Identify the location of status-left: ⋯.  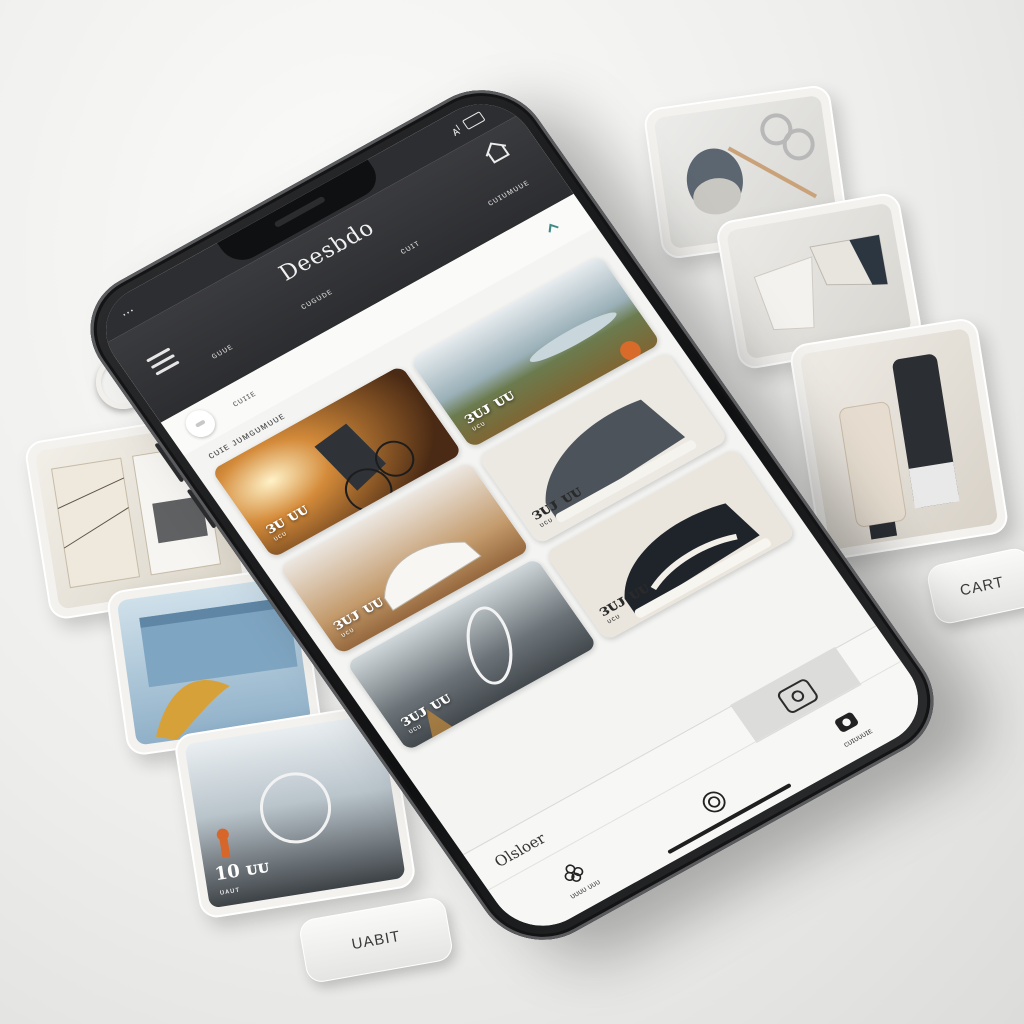
(128, 312).